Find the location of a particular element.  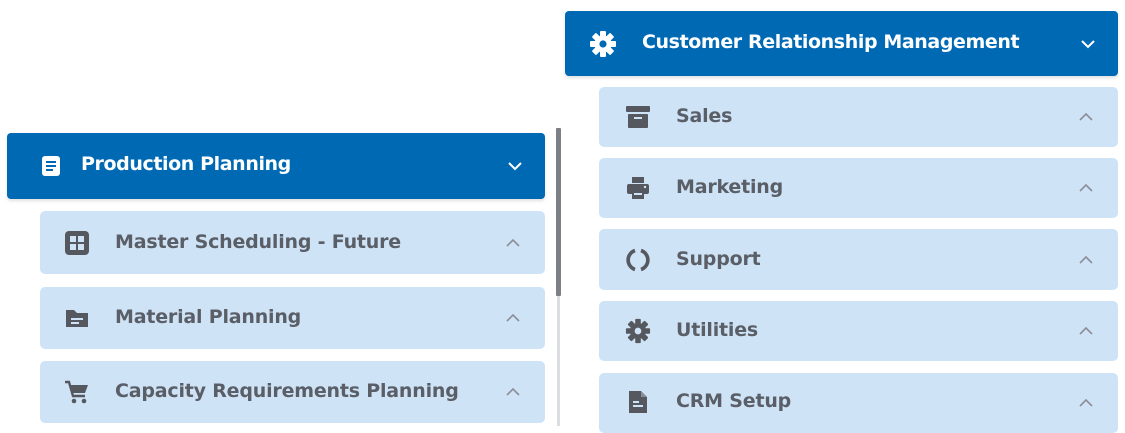

menu-item-capacity-requirements: Capacity Requirements Planning is located at coordinates (292, 392).